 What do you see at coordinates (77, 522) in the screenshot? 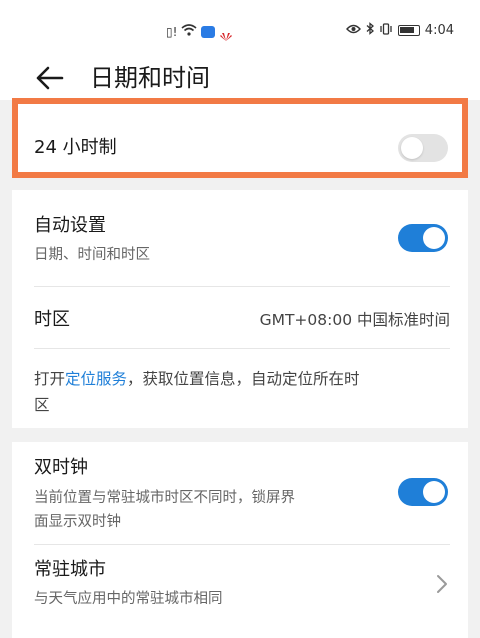
I see `dual-clock-subtitle-line2: 面显示双时钟` at bounding box center [77, 522].